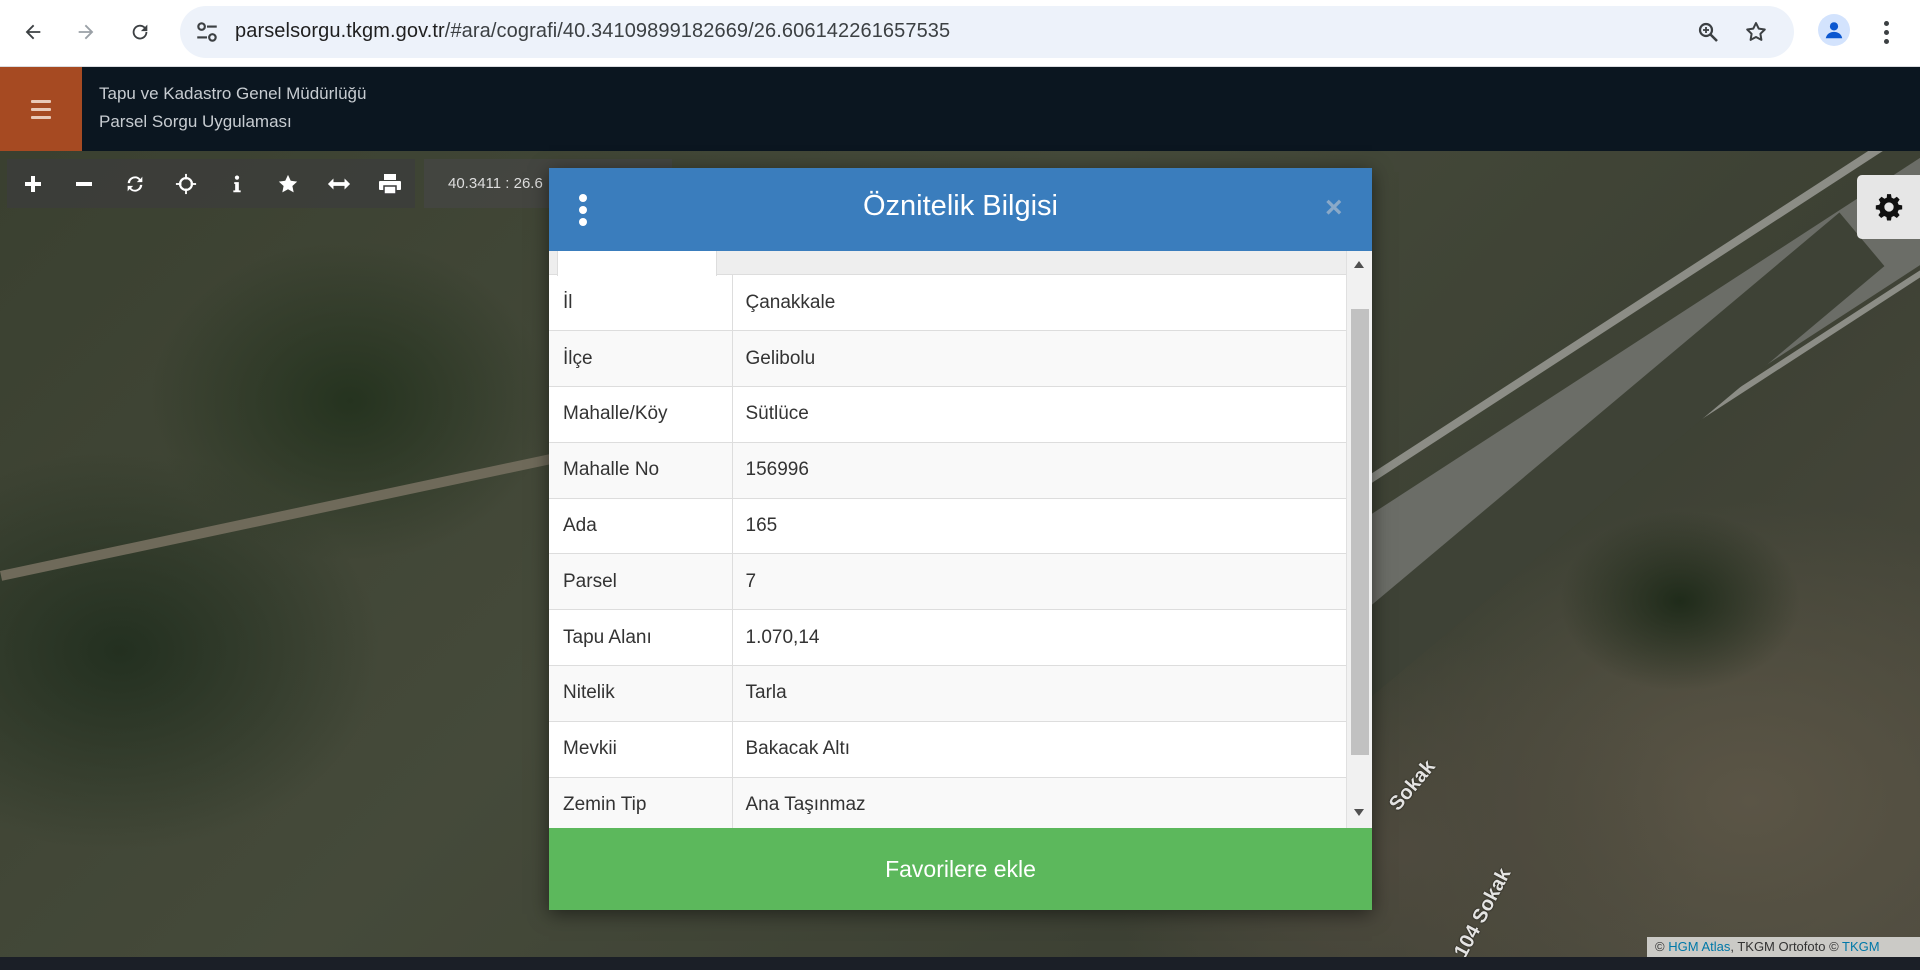 Image resolution: width=1920 pixels, height=970 pixels. I want to click on reload-icon, so click(140, 32).